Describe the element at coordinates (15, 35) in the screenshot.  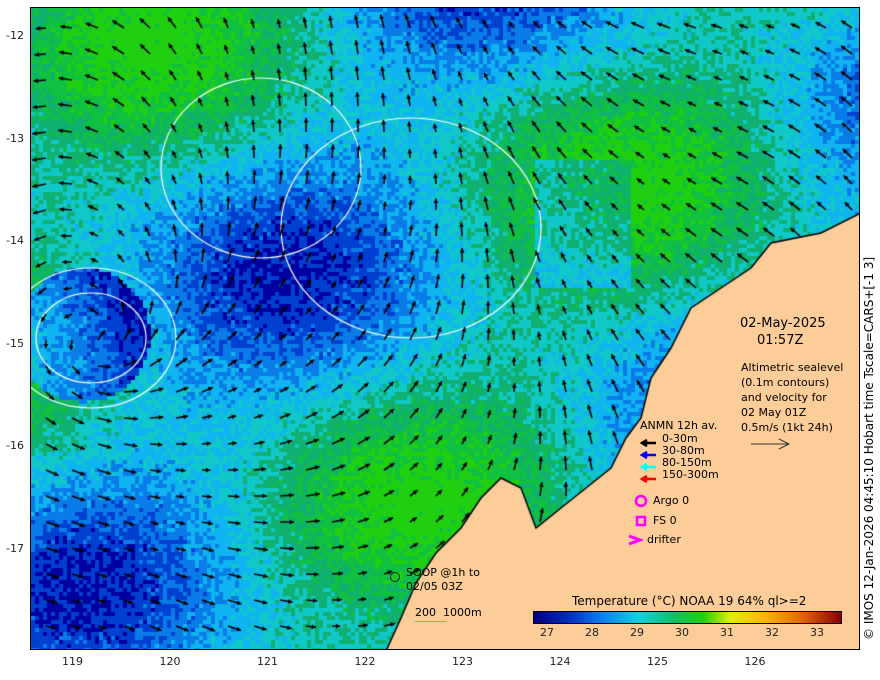
I see `lat-tick-label: -12` at that location.